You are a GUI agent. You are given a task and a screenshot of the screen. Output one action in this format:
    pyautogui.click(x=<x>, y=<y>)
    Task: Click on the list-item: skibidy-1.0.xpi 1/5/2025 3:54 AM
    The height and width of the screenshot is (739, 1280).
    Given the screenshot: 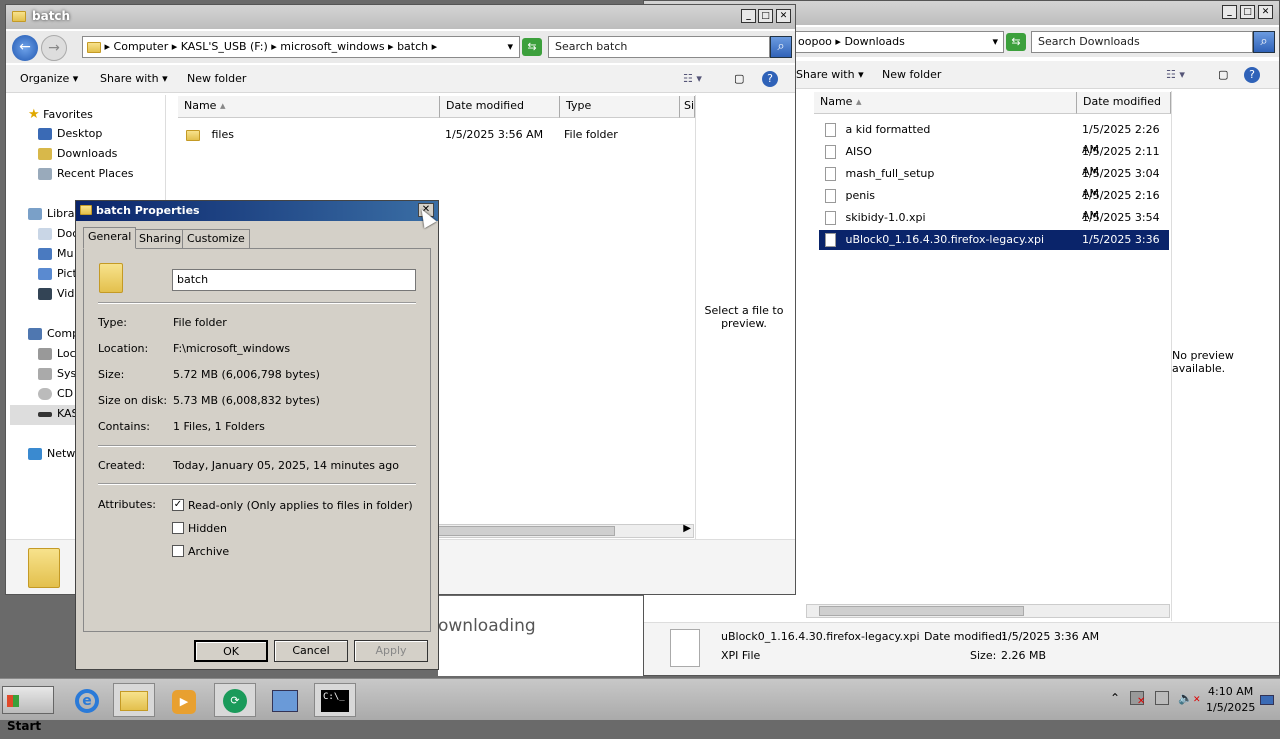 What is the action you would take?
    pyautogui.click(x=994, y=226)
    